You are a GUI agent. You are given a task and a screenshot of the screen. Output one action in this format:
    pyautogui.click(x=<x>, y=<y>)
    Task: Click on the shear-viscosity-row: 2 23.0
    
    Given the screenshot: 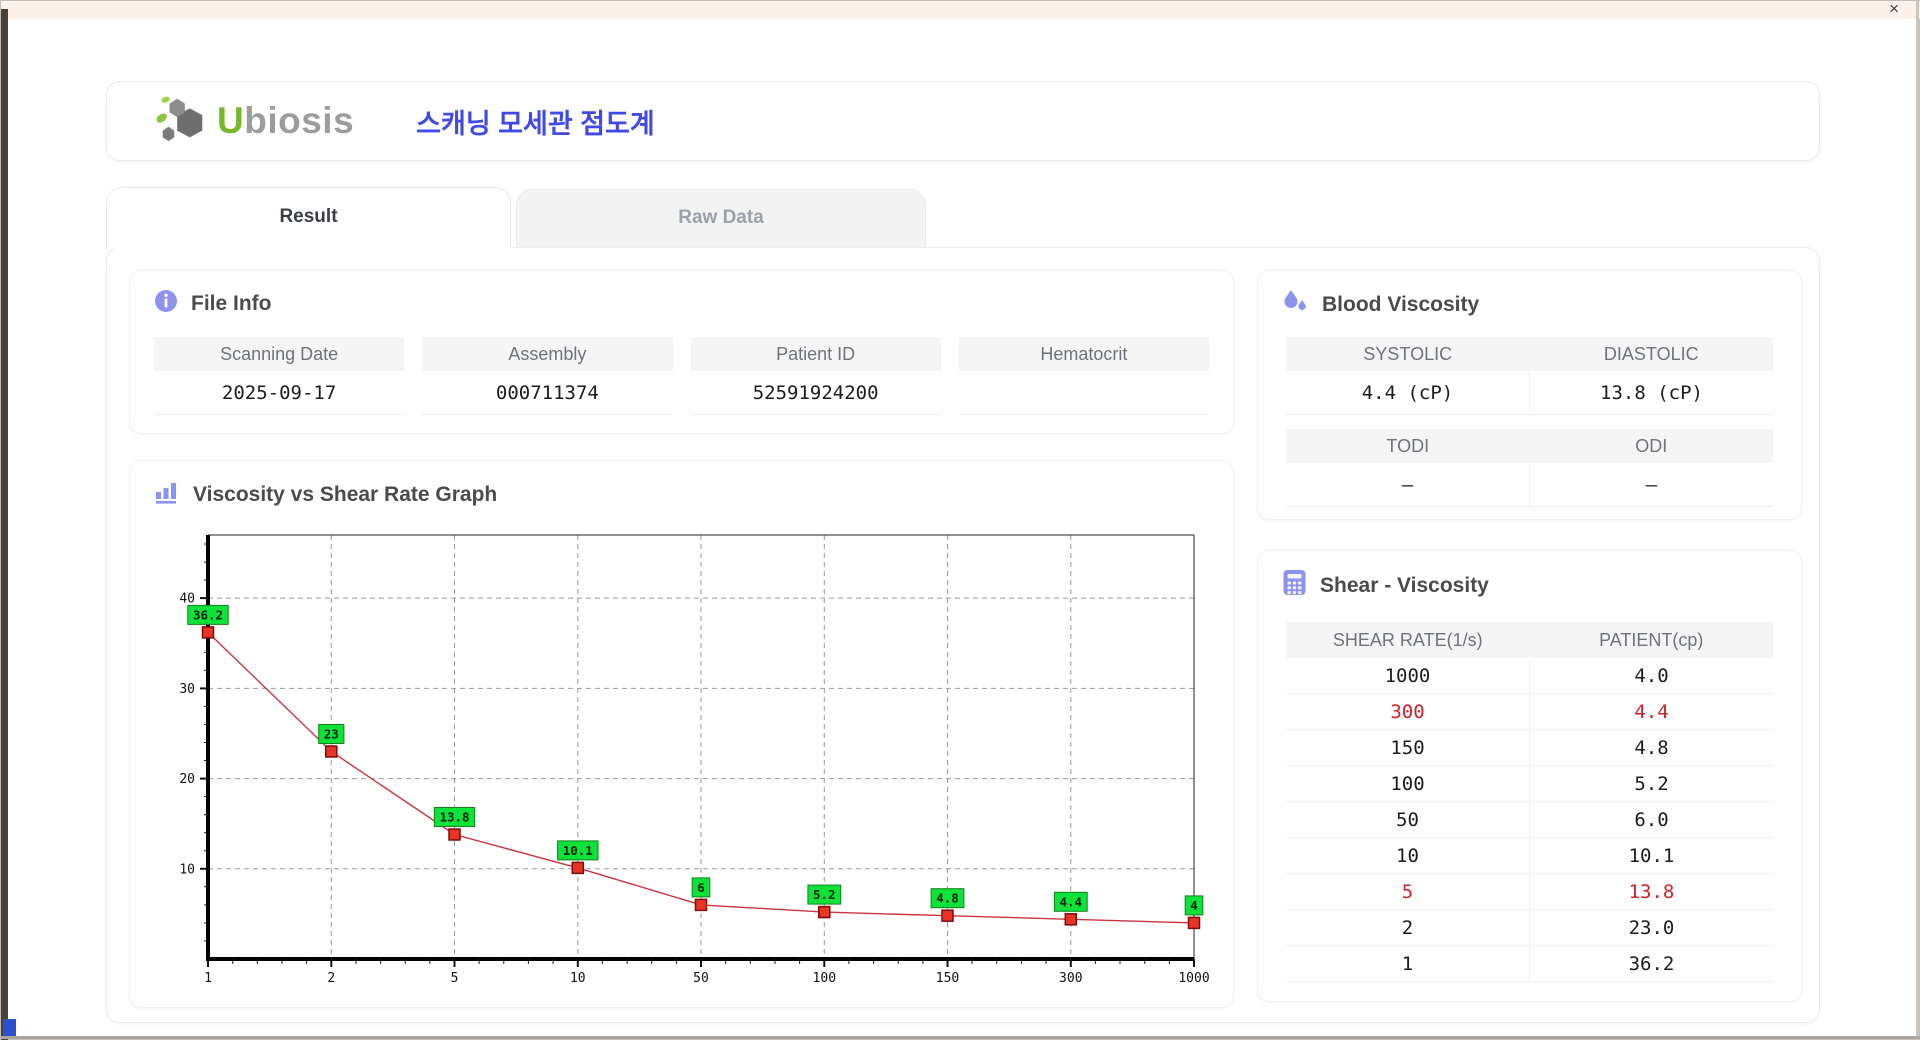 What is the action you would take?
    pyautogui.click(x=1529, y=928)
    